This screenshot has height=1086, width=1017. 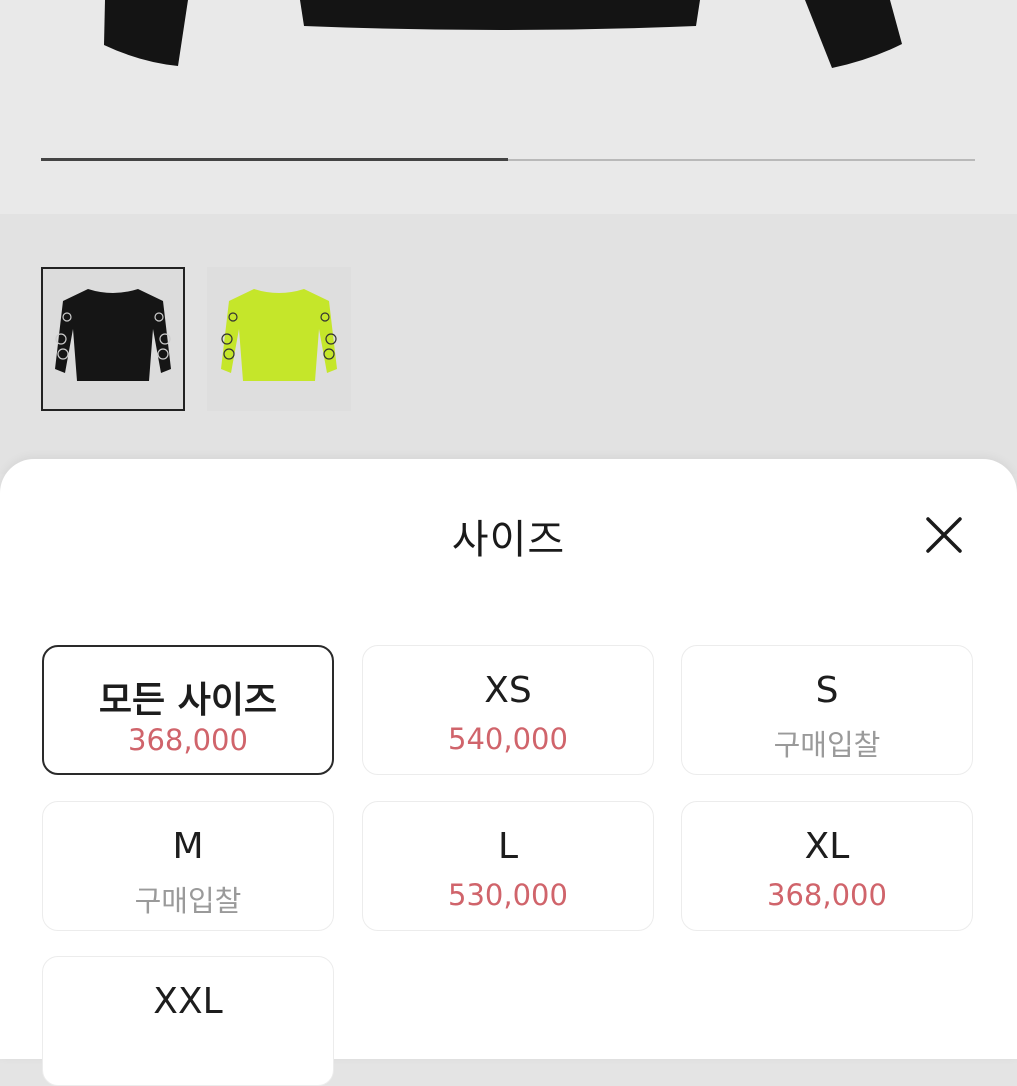 What do you see at coordinates (508, 540) in the screenshot?
I see `sheet-title: 사이즈` at bounding box center [508, 540].